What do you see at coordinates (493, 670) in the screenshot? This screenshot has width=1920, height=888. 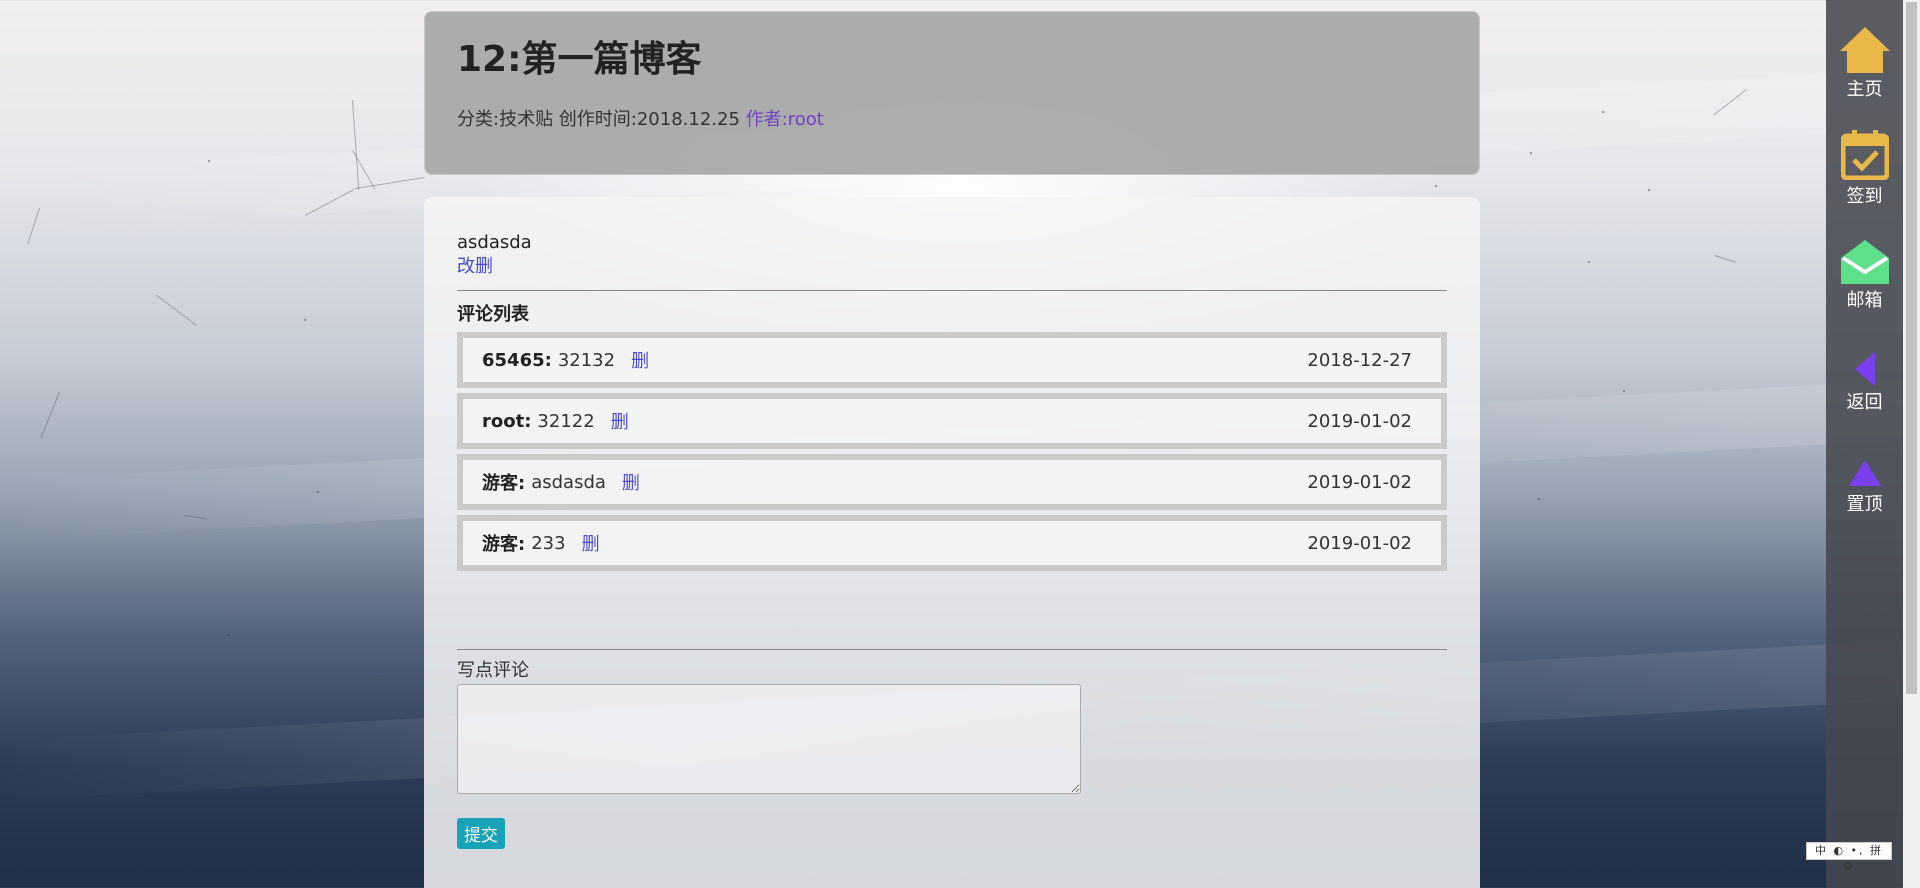 I see `comment-form-label: 写点评论` at bounding box center [493, 670].